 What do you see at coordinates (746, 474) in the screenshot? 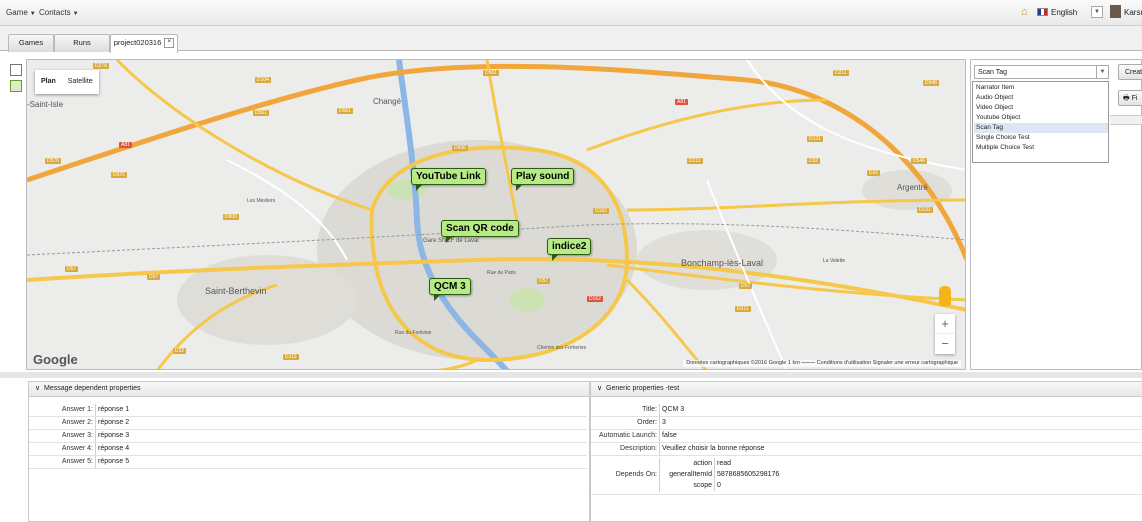
I see `depends-value: 5878685605298176` at bounding box center [746, 474].